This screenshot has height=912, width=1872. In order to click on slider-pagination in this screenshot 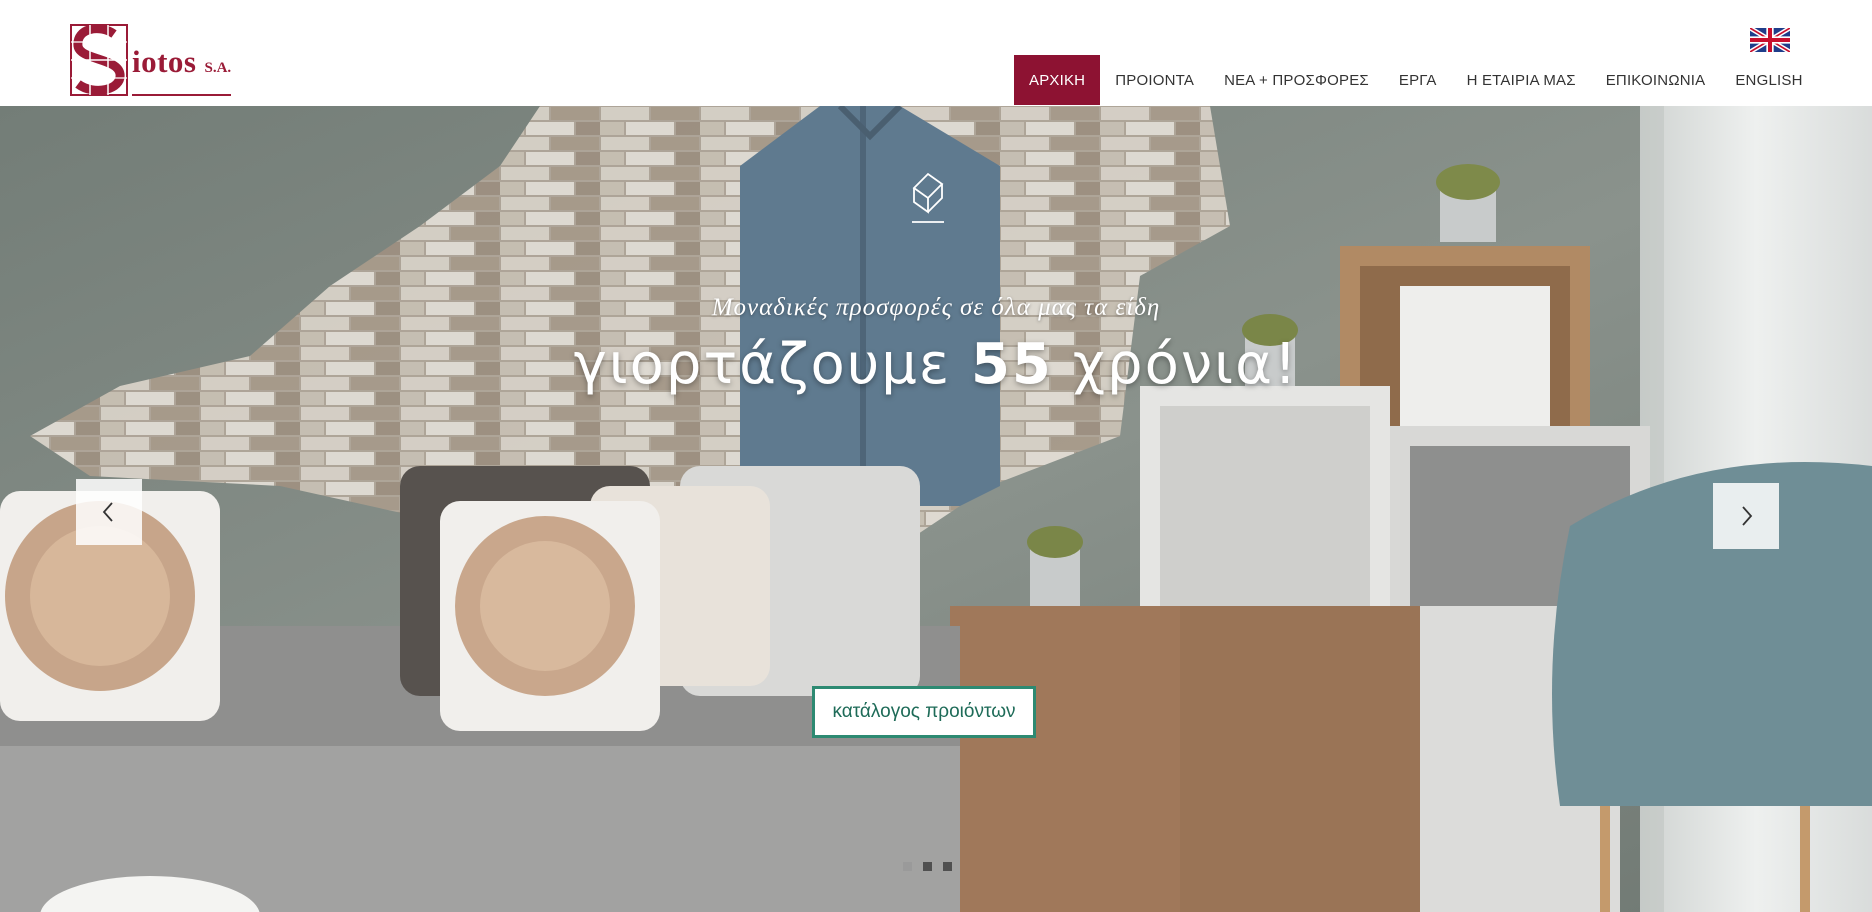, I will do `click(927, 866)`.